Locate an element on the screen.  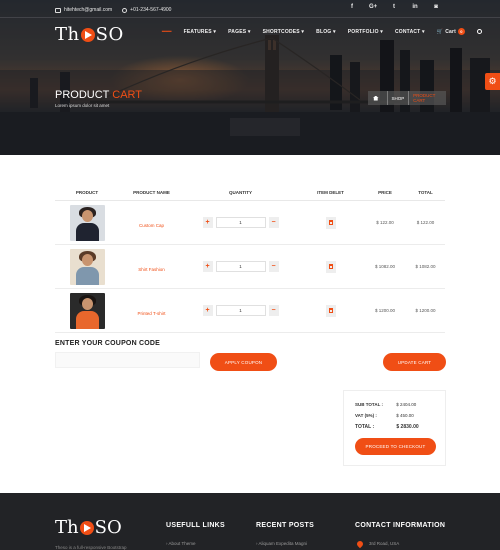
nav-portfolio: PORTFOLIO ▾ is located at coordinates (365, 32).